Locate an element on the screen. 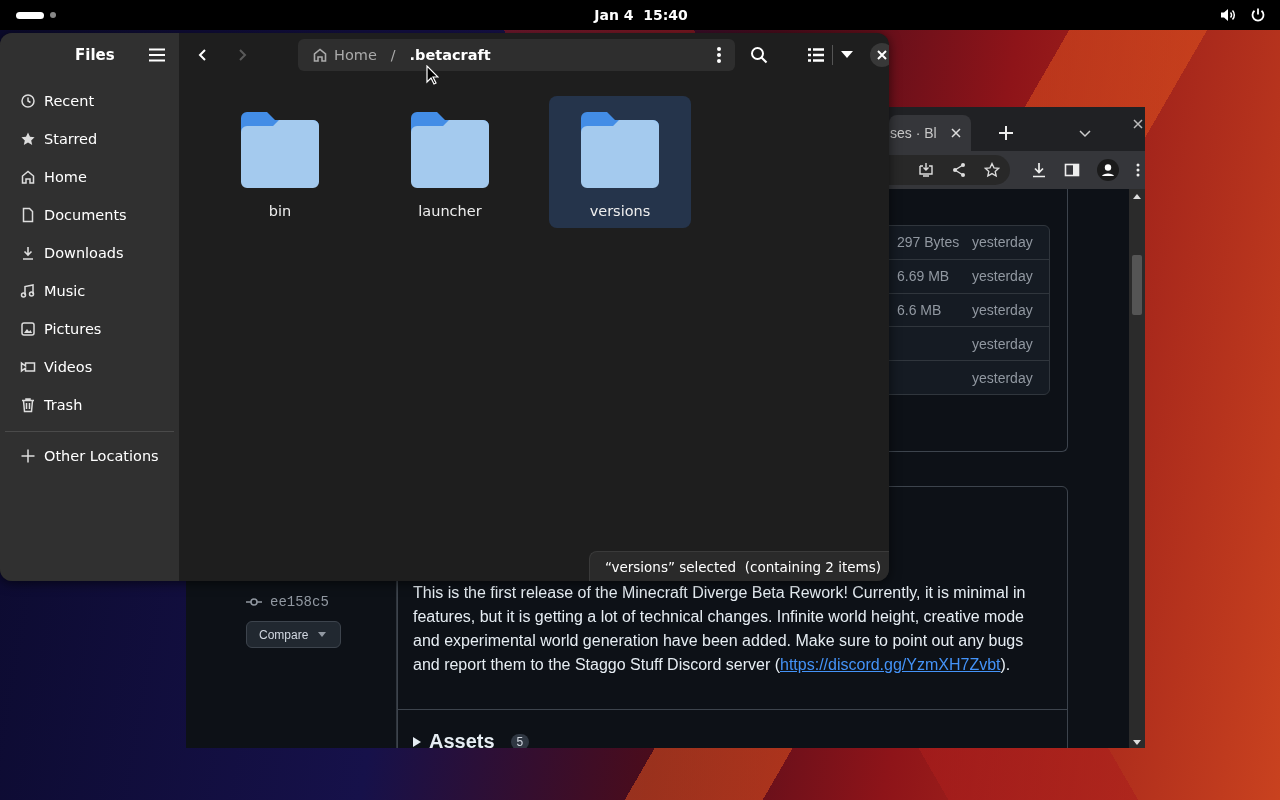 The height and width of the screenshot is (800, 1280). commit-icon is located at coordinates (254, 602).